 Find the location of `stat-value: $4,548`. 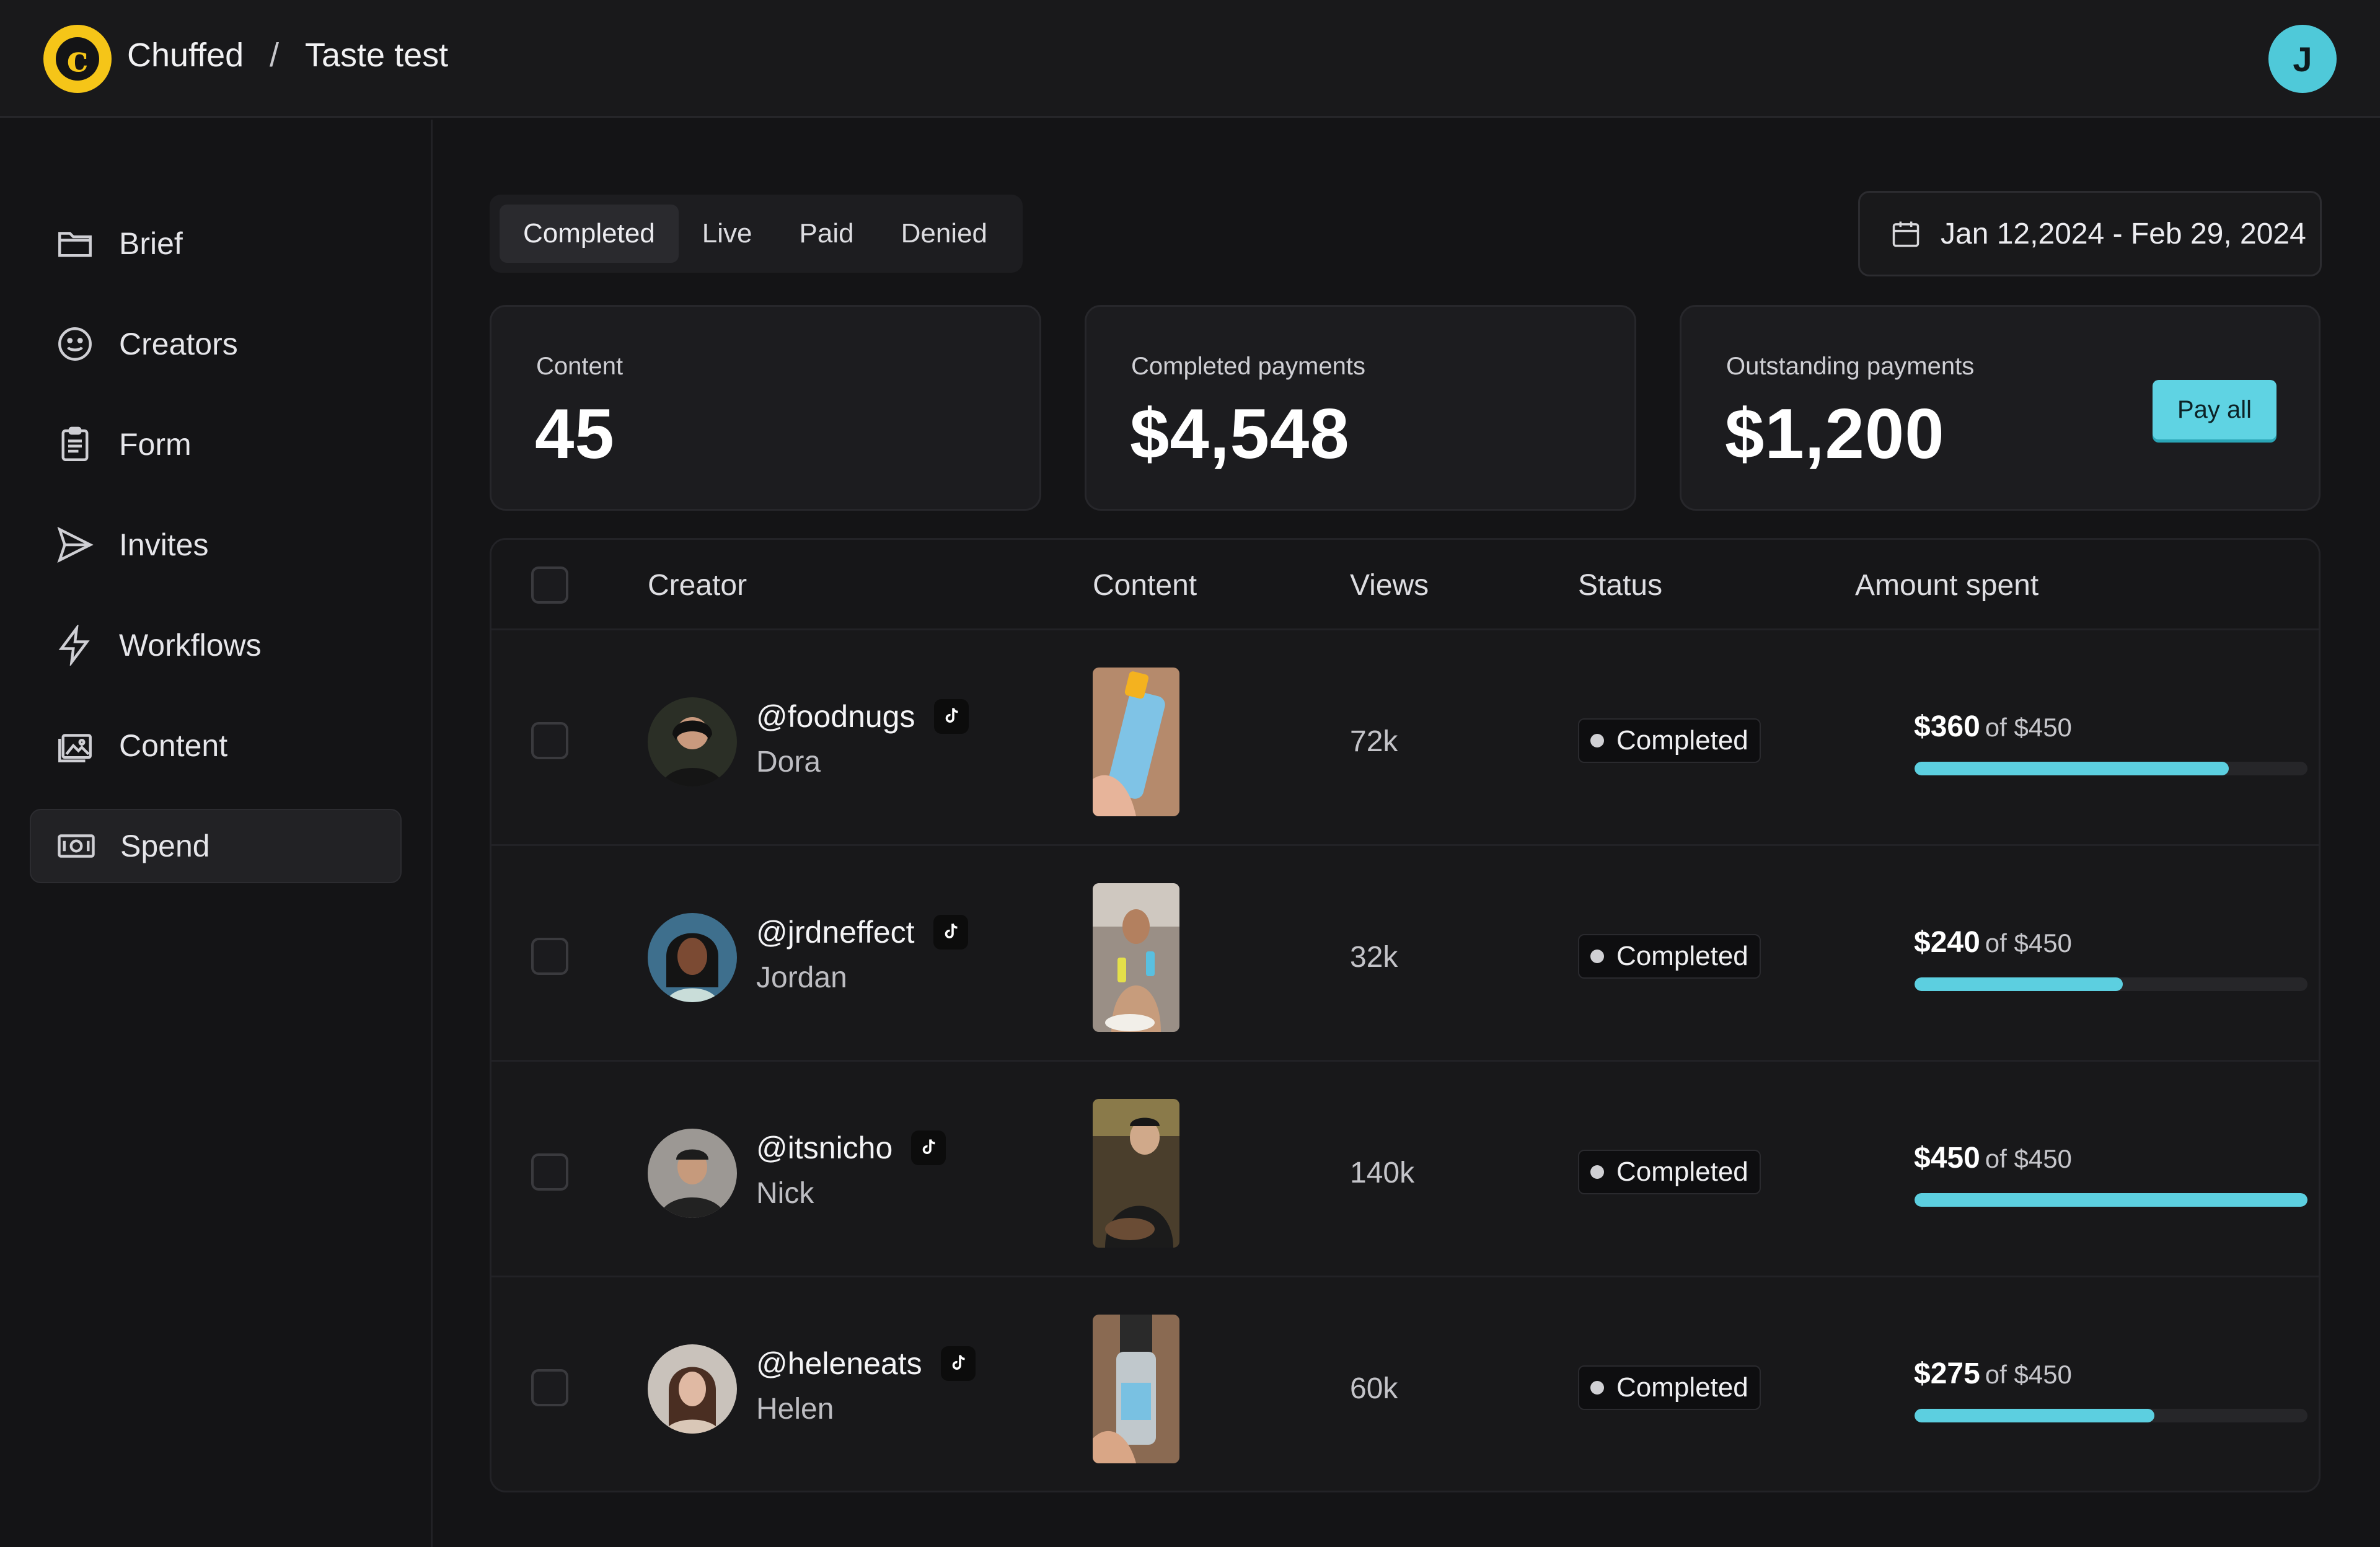

stat-value: $4,548 is located at coordinates (1240, 434).